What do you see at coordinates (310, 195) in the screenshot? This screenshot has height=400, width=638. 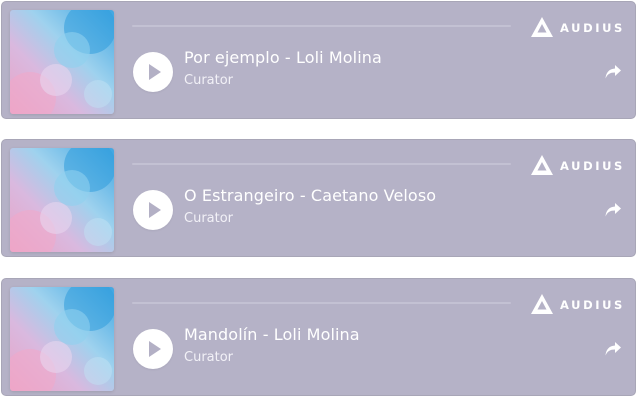 I see `track-title: O Estrangeiro - Caetano Veloso` at bounding box center [310, 195].